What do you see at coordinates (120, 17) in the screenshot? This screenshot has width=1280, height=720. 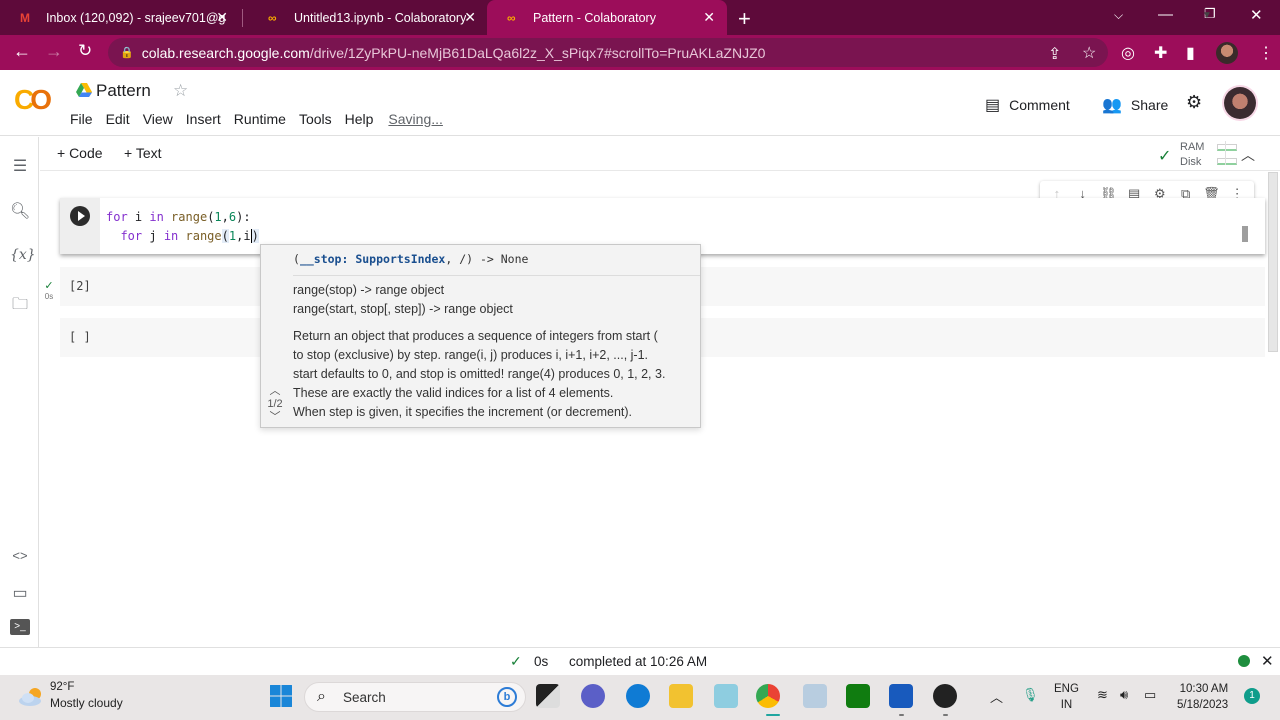 I see `tab-gmail-inbox: M Inbox (120,092) - srajeev701@gm ✕` at bounding box center [120, 17].